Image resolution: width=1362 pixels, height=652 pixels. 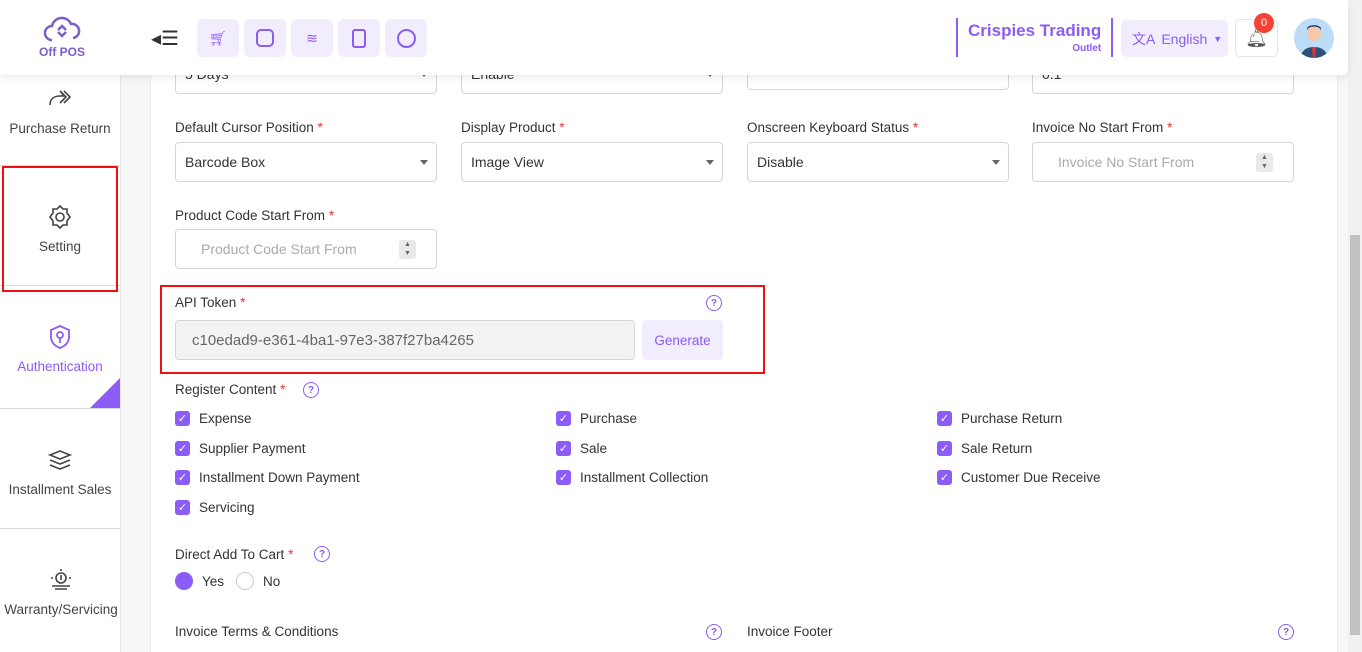 I want to click on display-product-select: Image View, so click(x=592, y=162).